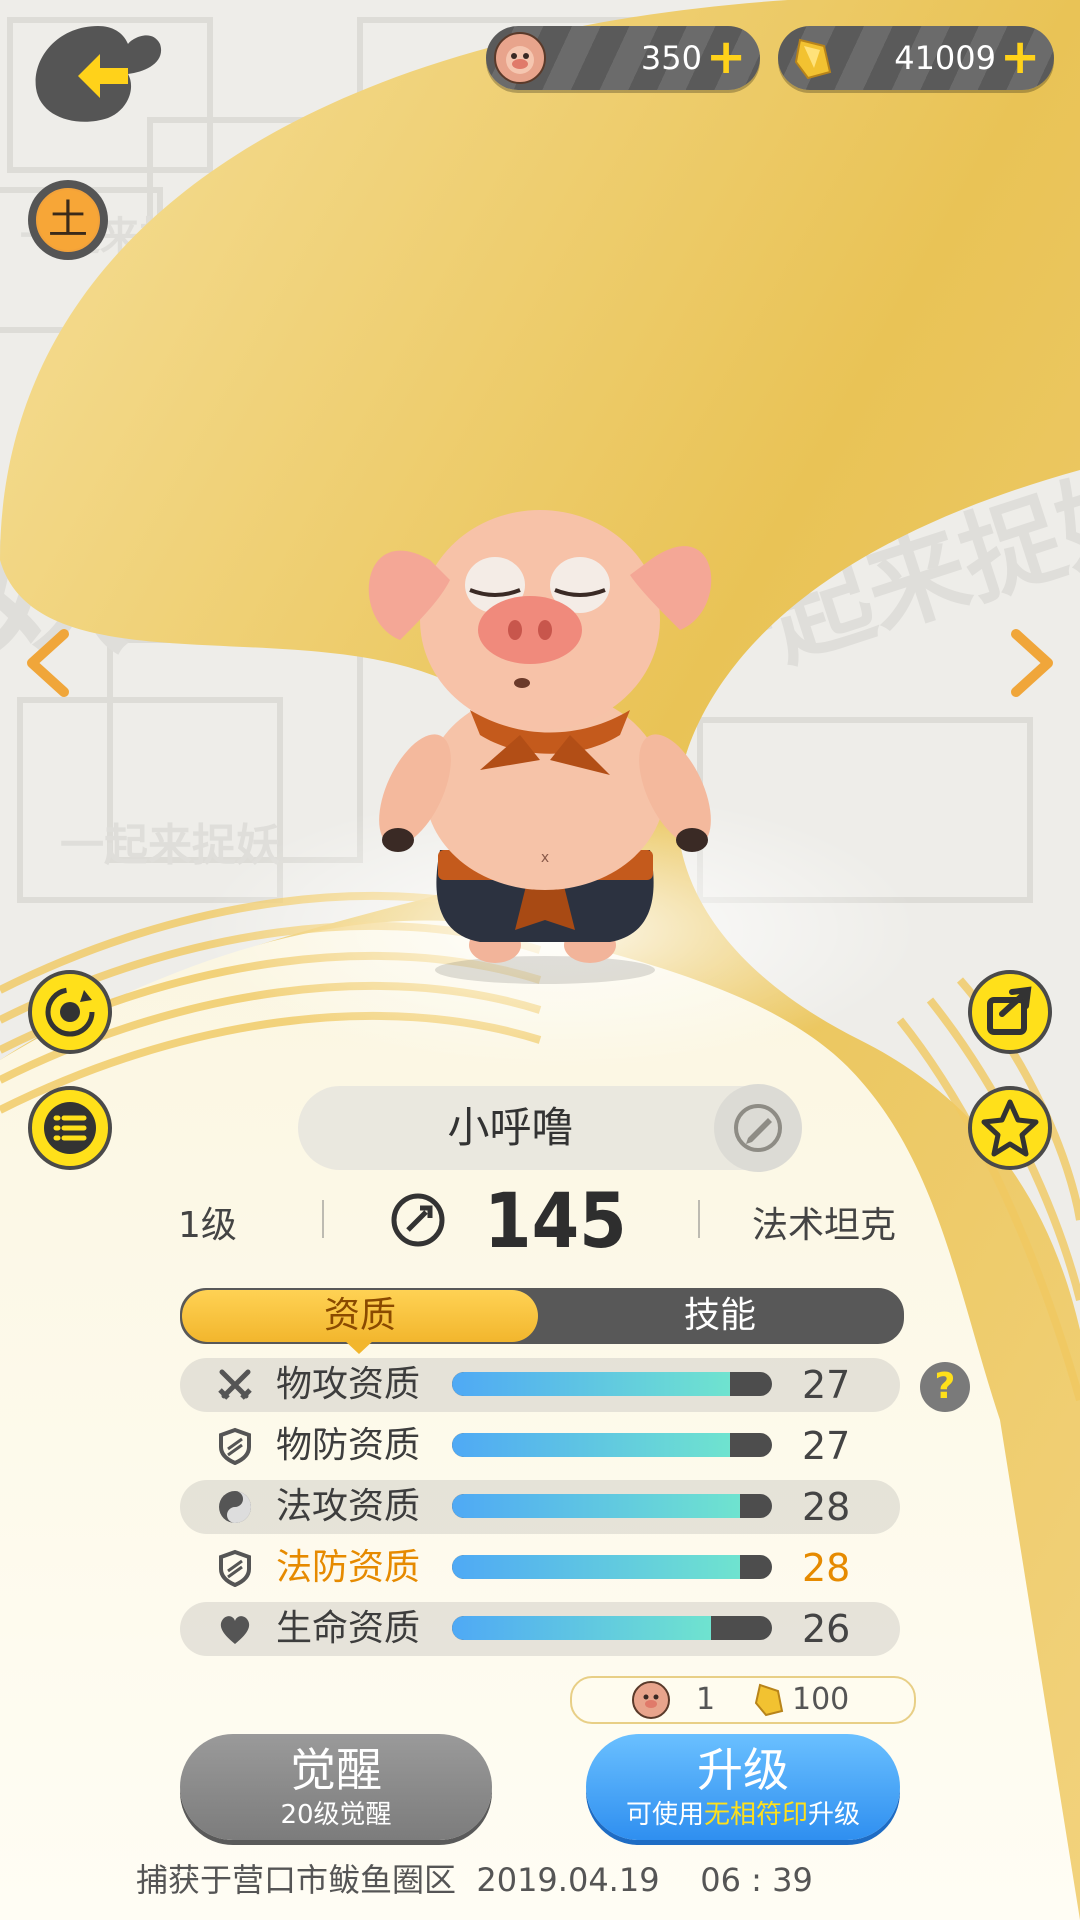  I want to click on upgrade-button: 升级 可使用无相符印升级, so click(743, 1787).